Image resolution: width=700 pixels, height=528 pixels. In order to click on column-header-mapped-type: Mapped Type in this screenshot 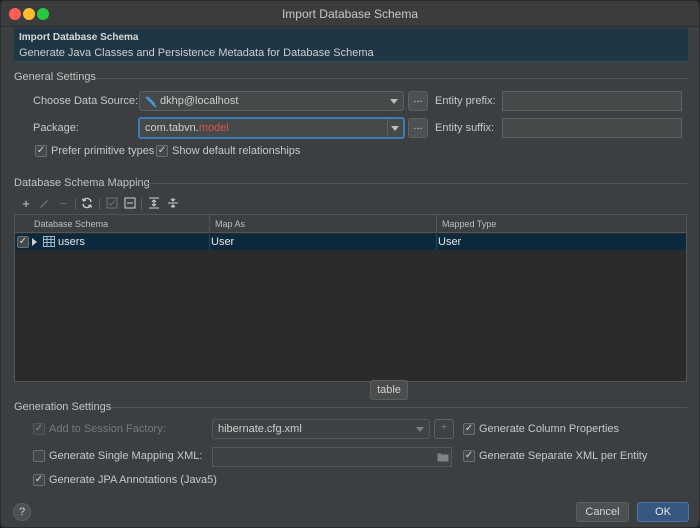, I will do `click(469, 224)`.